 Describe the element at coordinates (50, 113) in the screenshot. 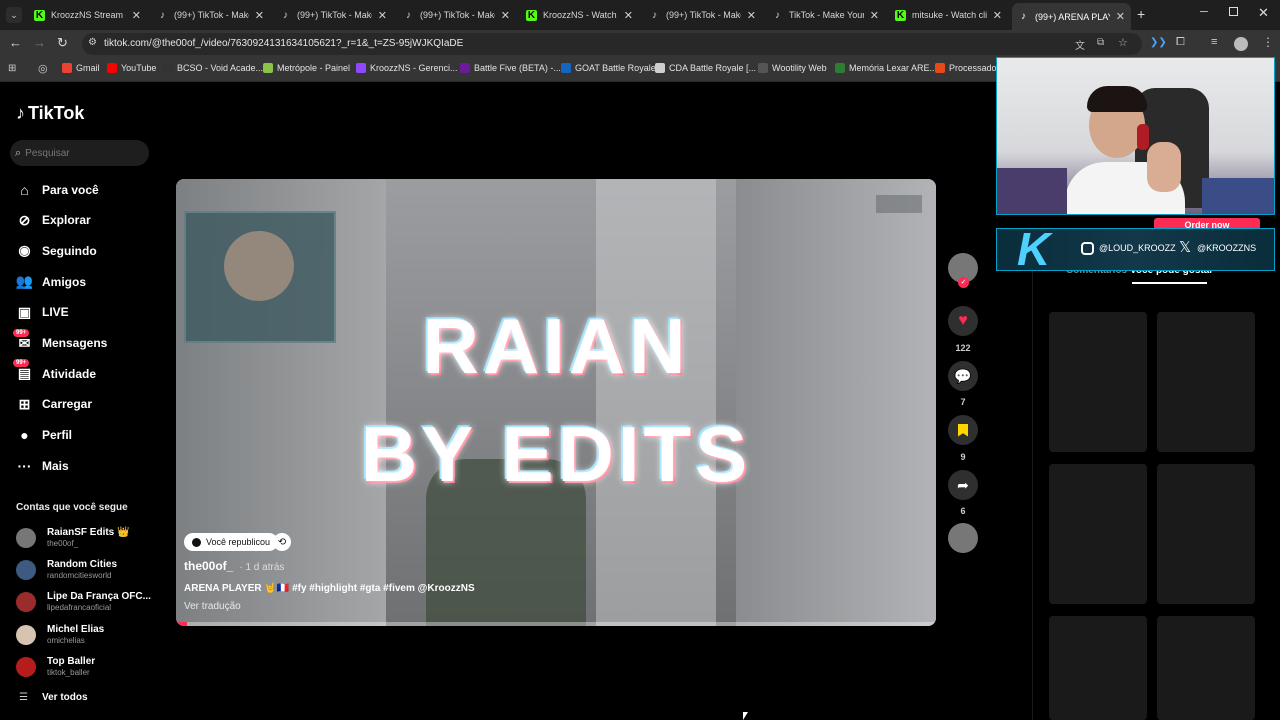

I see `tiktok-logo: ♪ TikTok` at that location.